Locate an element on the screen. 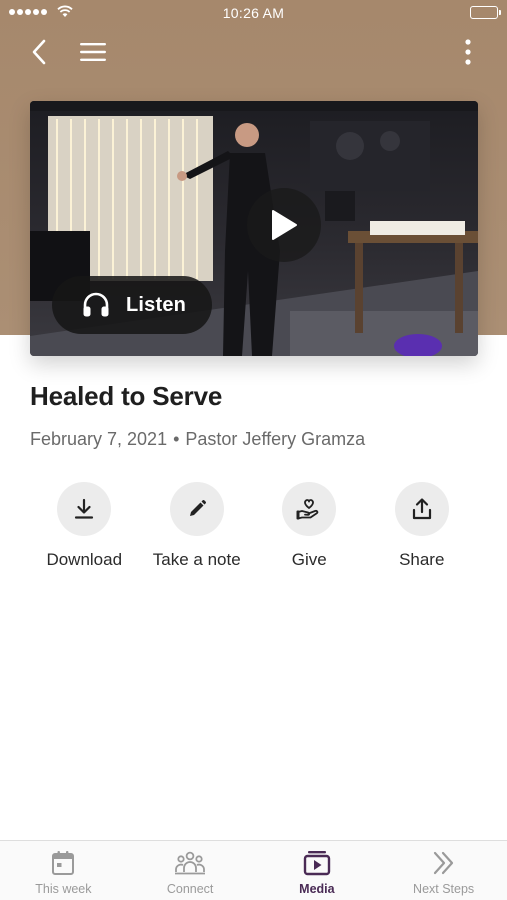 The height and width of the screenshot is (900, 507). sermon-date: February 7, 2021 is located at coordinates (99, 439).